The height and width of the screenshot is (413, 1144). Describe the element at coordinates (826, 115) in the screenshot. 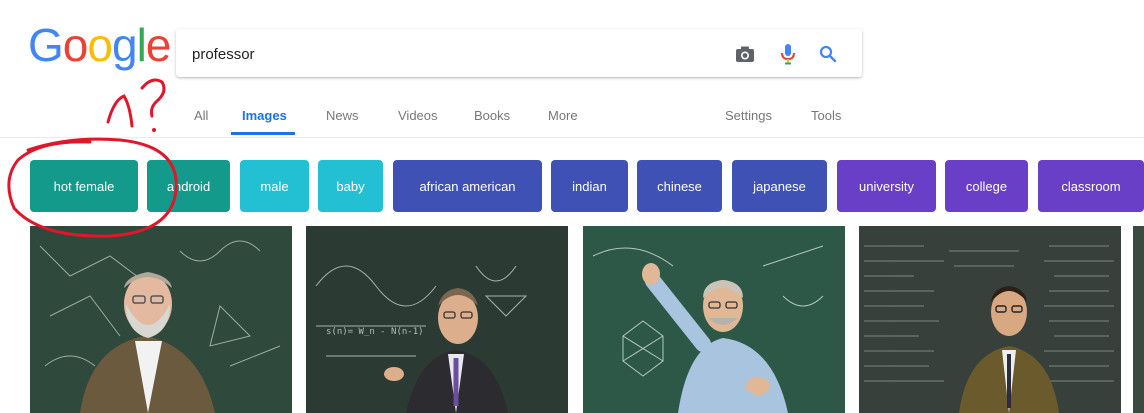

I see `tab-tools: Tools` at that location.